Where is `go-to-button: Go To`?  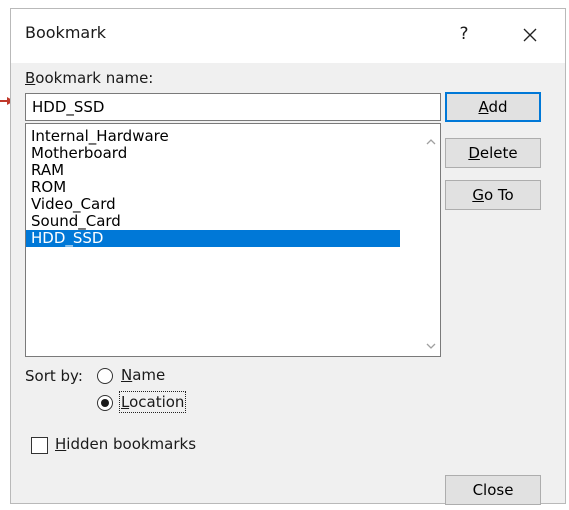 go-to-button: Go To is located at coordinates (493, 195).